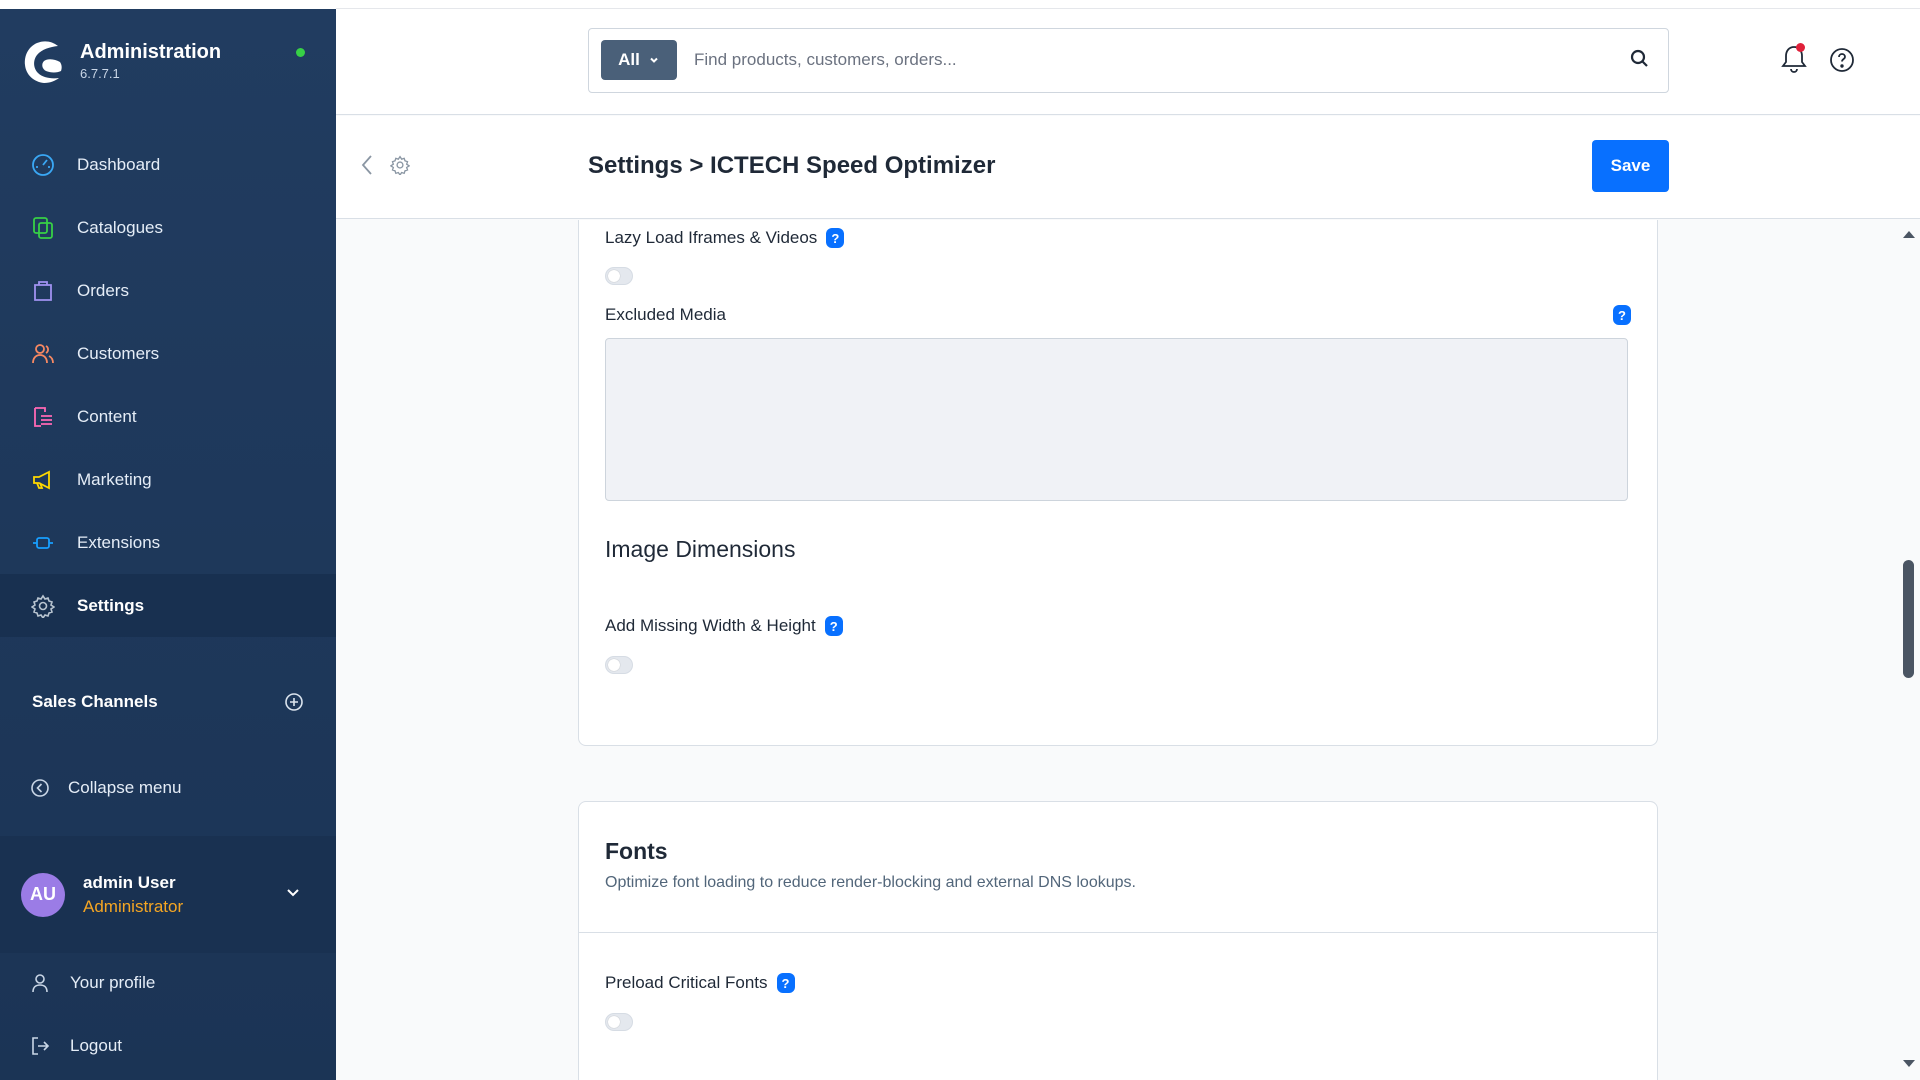 Image resolution: width=1920 pixels, height=1080 pixels. I want to click on preload-critical-fonts-toggle, so click(619, 1022).